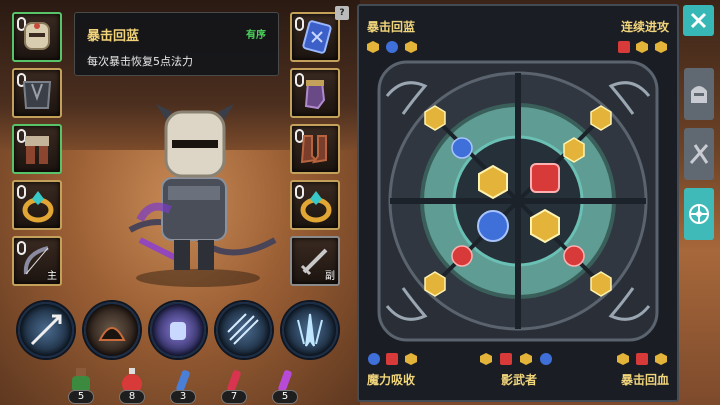  I want to click on gem-row-top-left, so click(392, 47).